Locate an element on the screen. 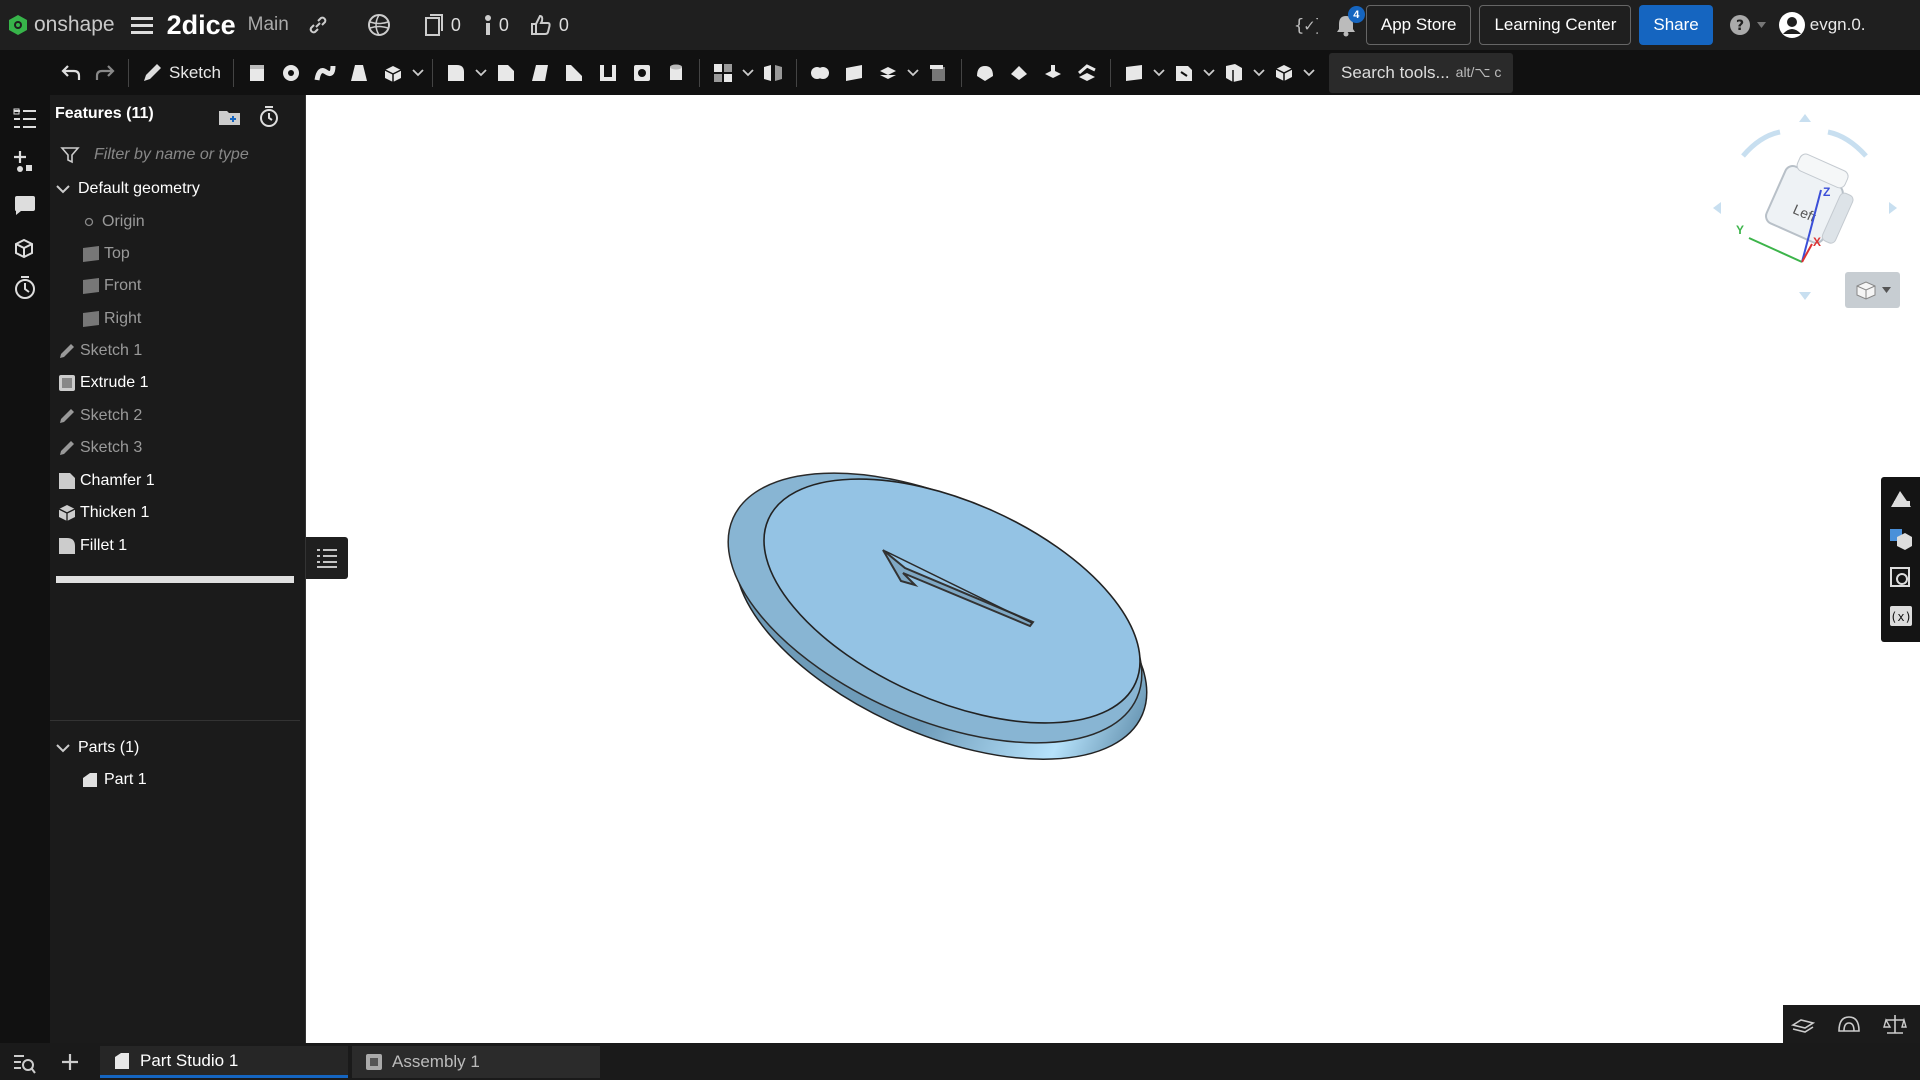 Image resolution: width=1920 pixels, height=1080 pixels. sketch-icon is located at coordinates (67, 448).